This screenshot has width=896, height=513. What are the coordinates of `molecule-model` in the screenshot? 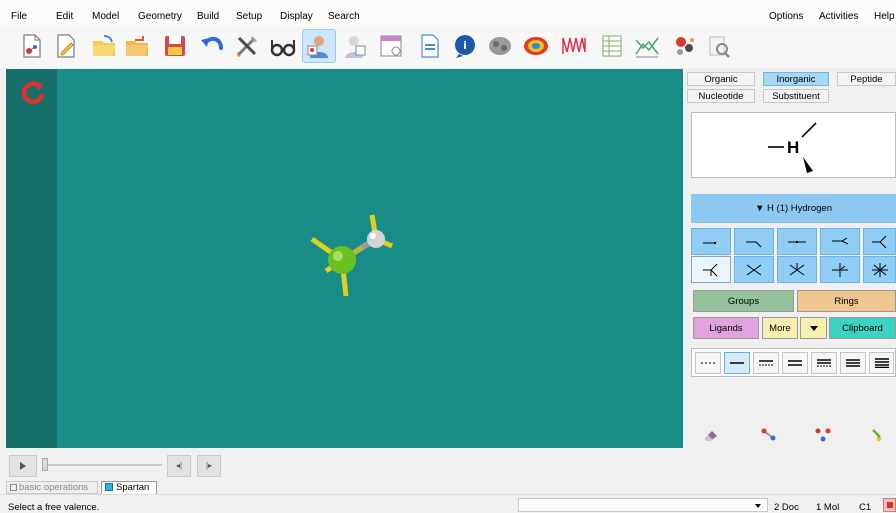 It's located at (350, 257).